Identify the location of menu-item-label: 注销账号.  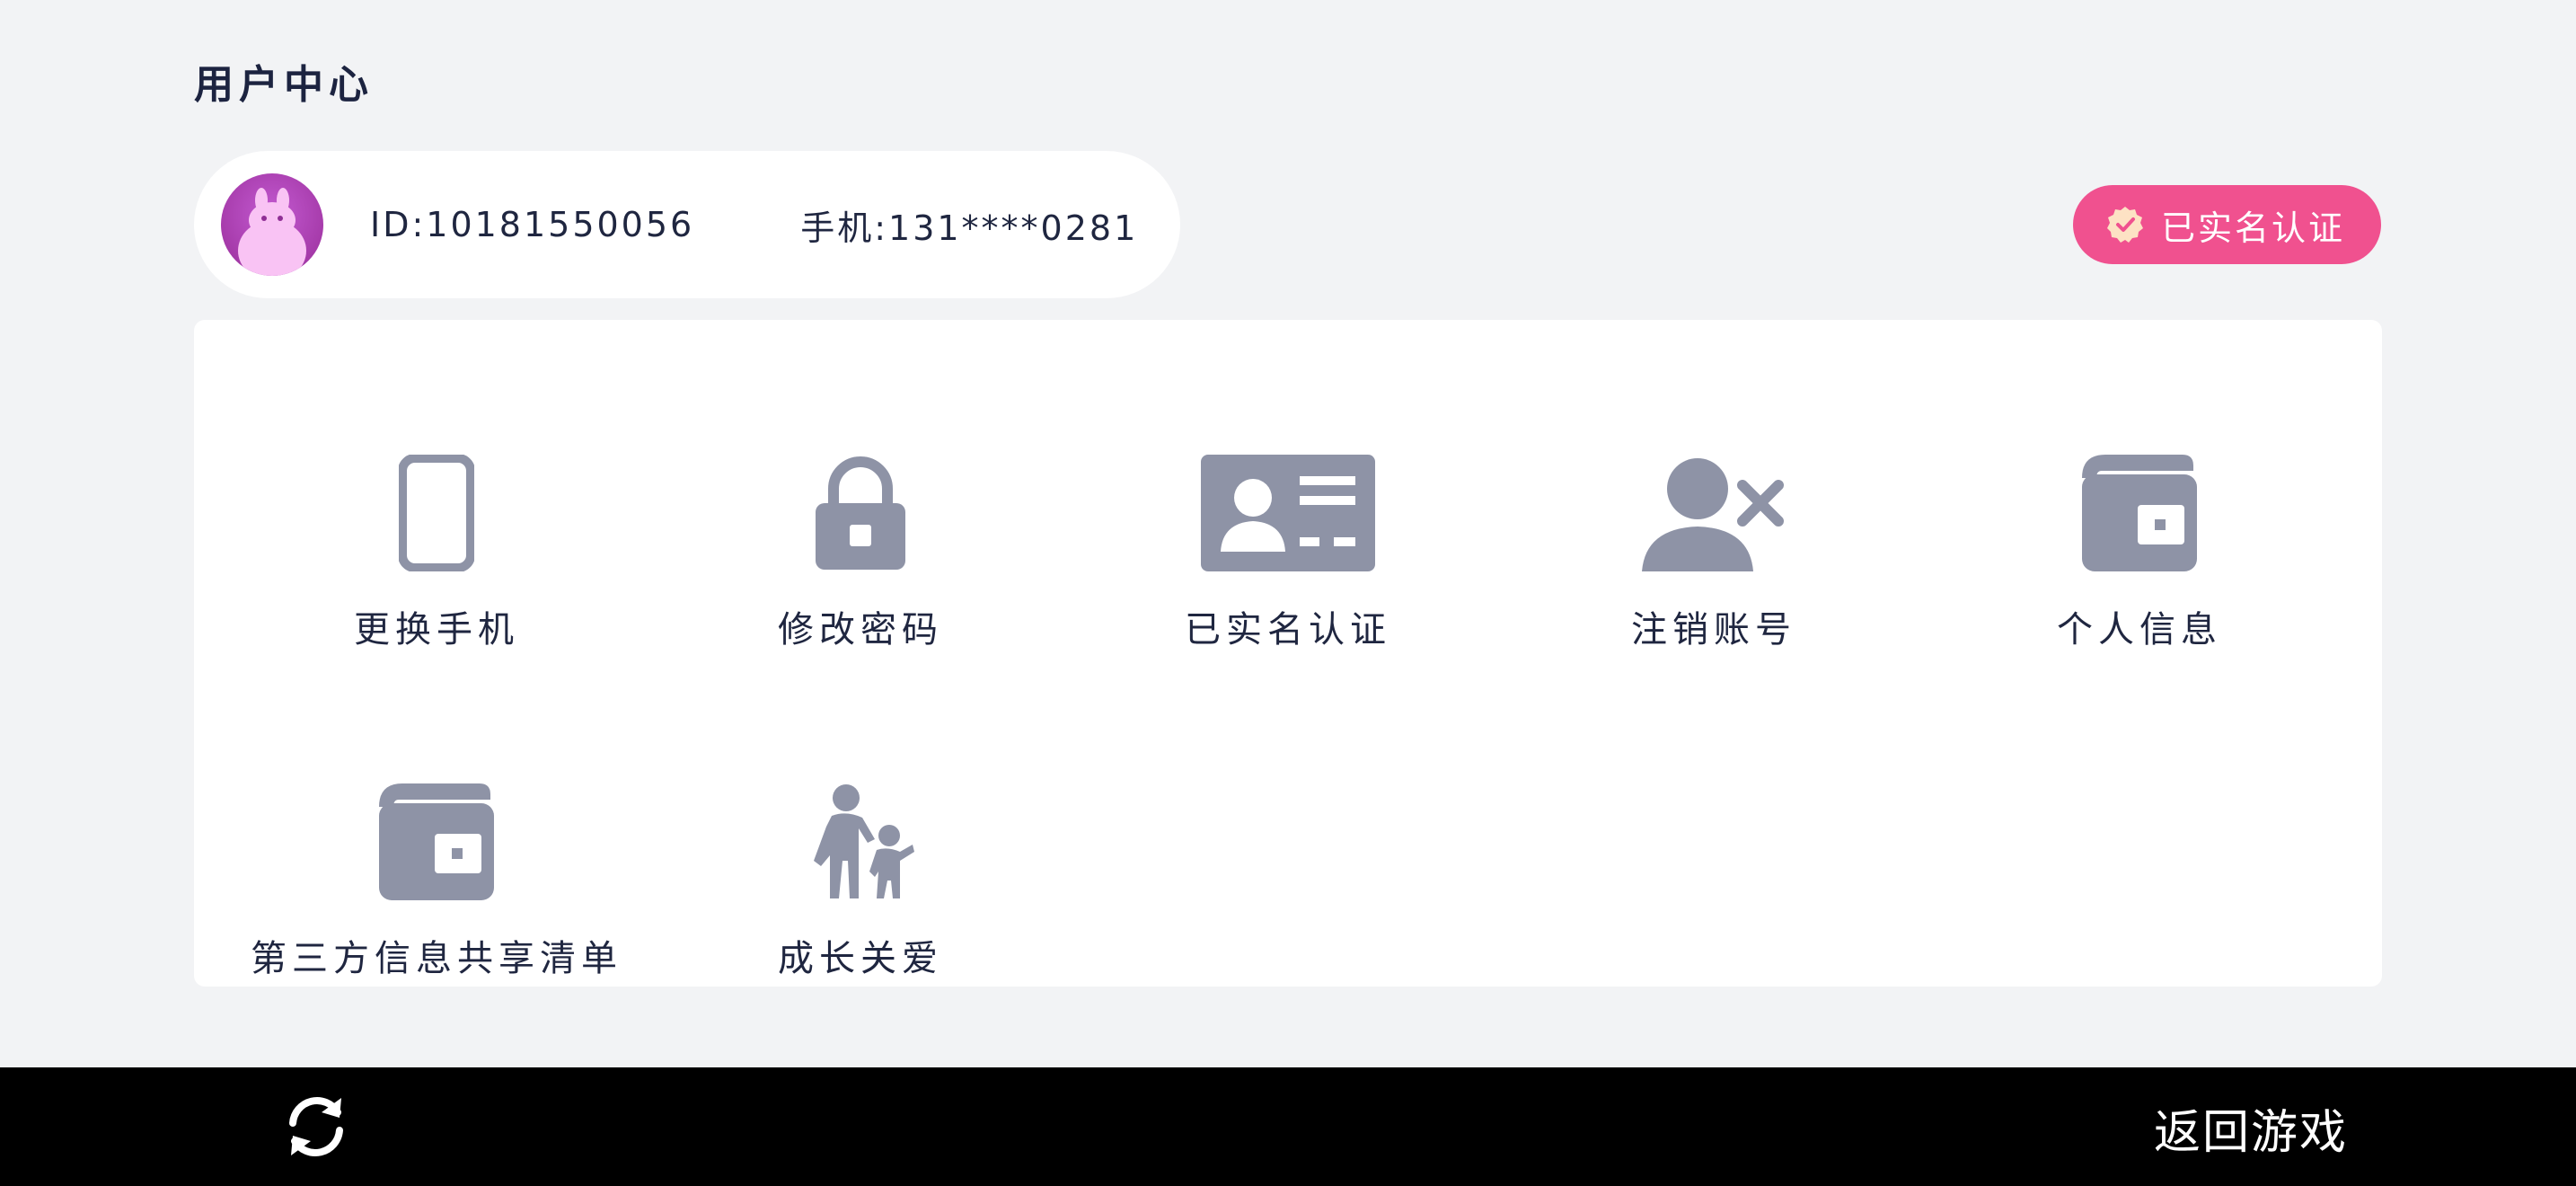
(1713, 630).